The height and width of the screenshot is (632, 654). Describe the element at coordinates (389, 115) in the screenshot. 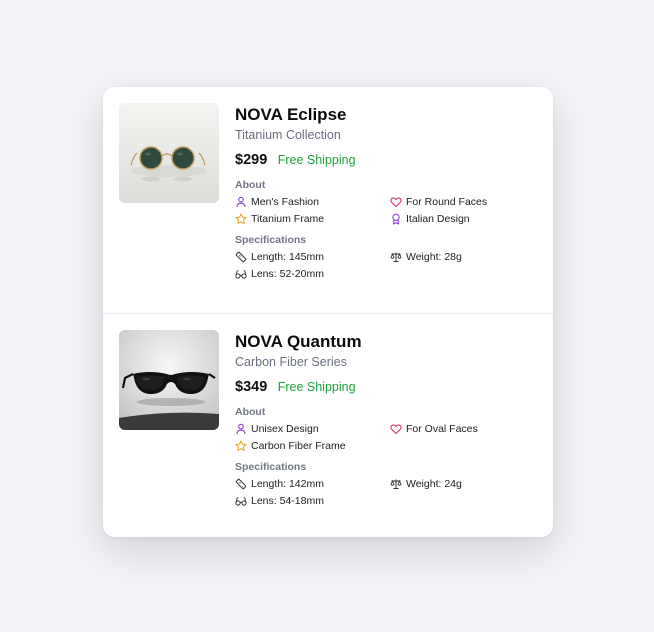

I see `product-name: NOVA Eclipse` at that location.